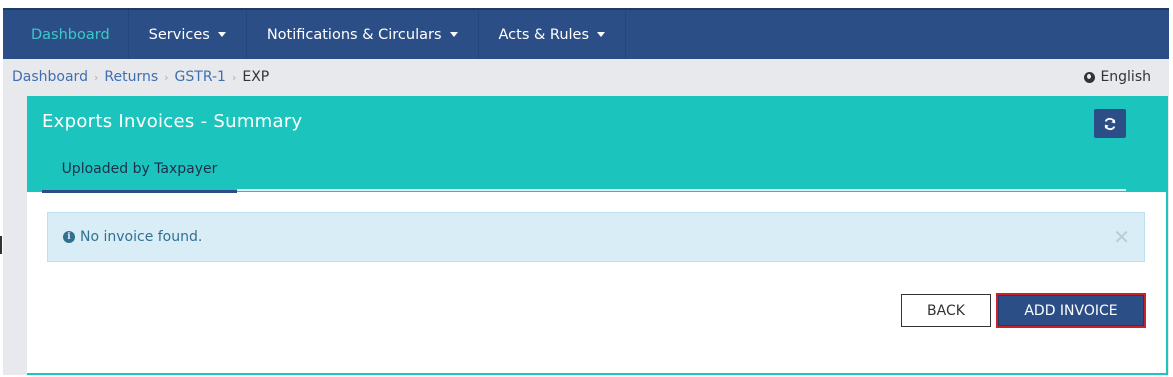  What do you see at coordinates (597, 374) in the screenshot?
I see `card-border-bottom` at bounding box center [597, 374].